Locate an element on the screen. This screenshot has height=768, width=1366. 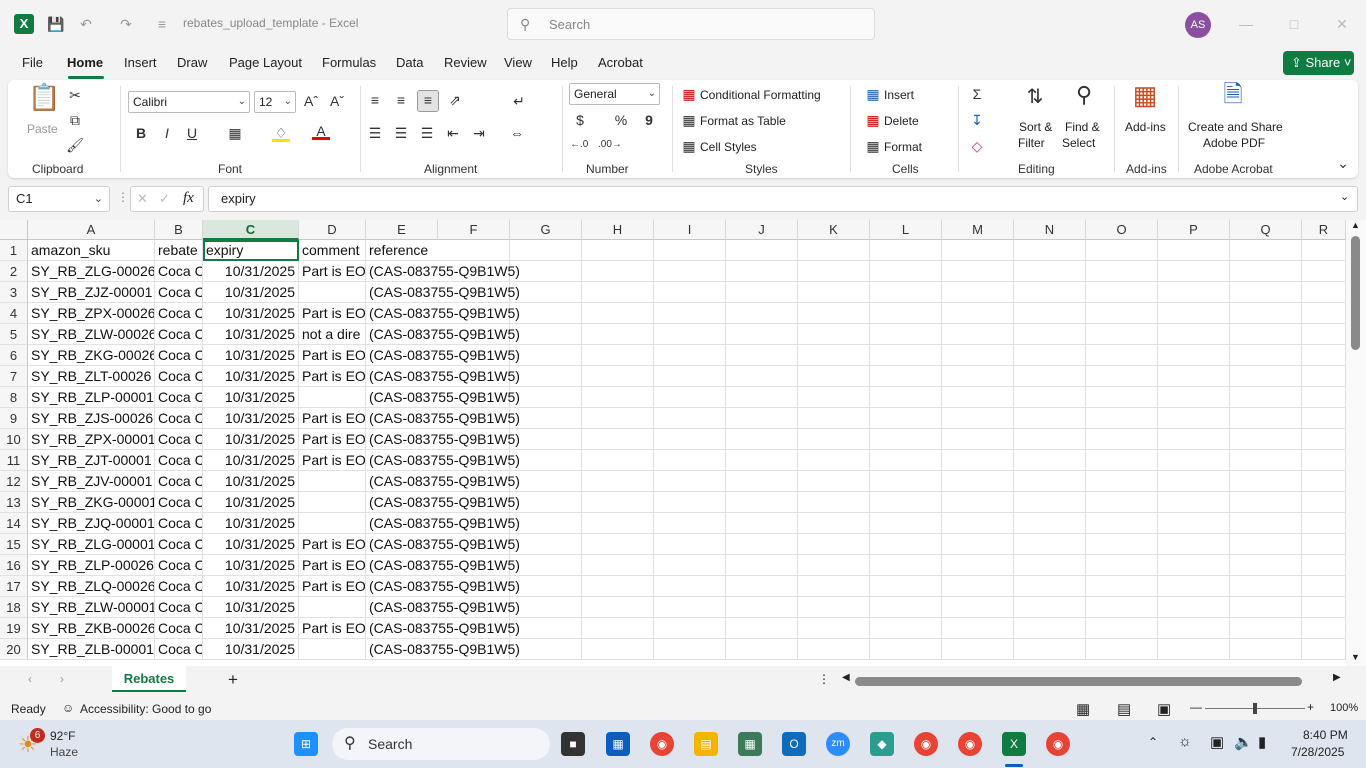
create-pdf-label-1: Create and Share is located at coordinates (1235, 127).